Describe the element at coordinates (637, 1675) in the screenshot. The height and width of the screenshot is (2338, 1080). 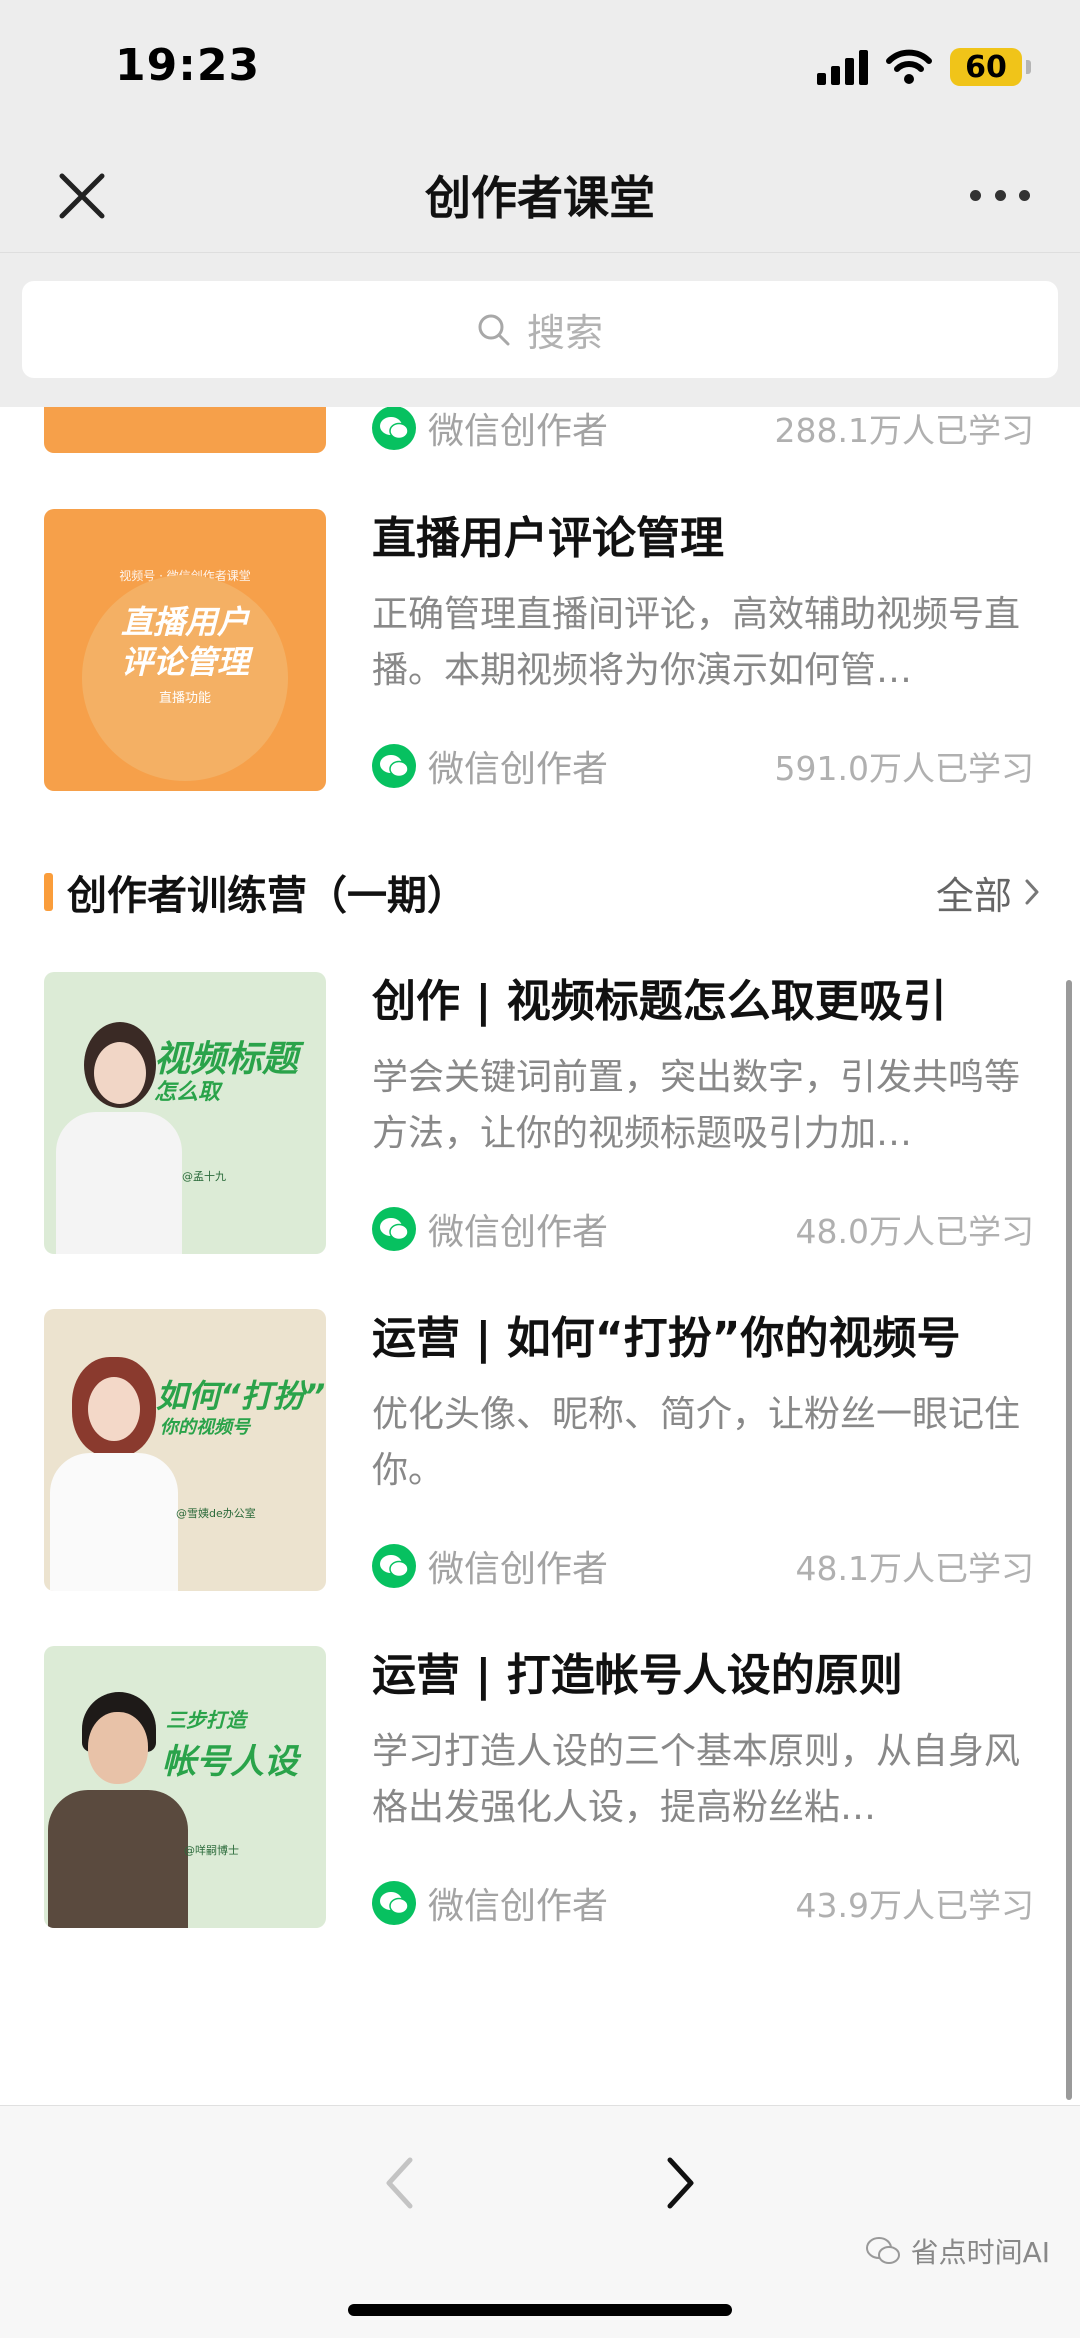
I see `course-title: 运营 | 打造帐号人设的原则` at that location.